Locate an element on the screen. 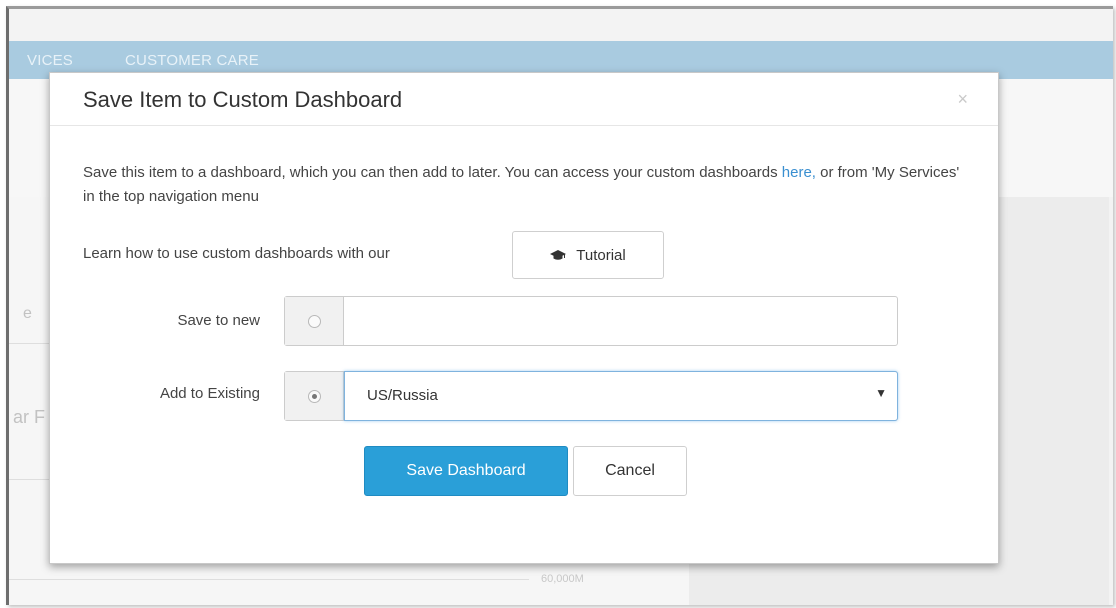 This screenshot has height=608, width=1116. save-to-new-radio is located at coordinates (314, 321).